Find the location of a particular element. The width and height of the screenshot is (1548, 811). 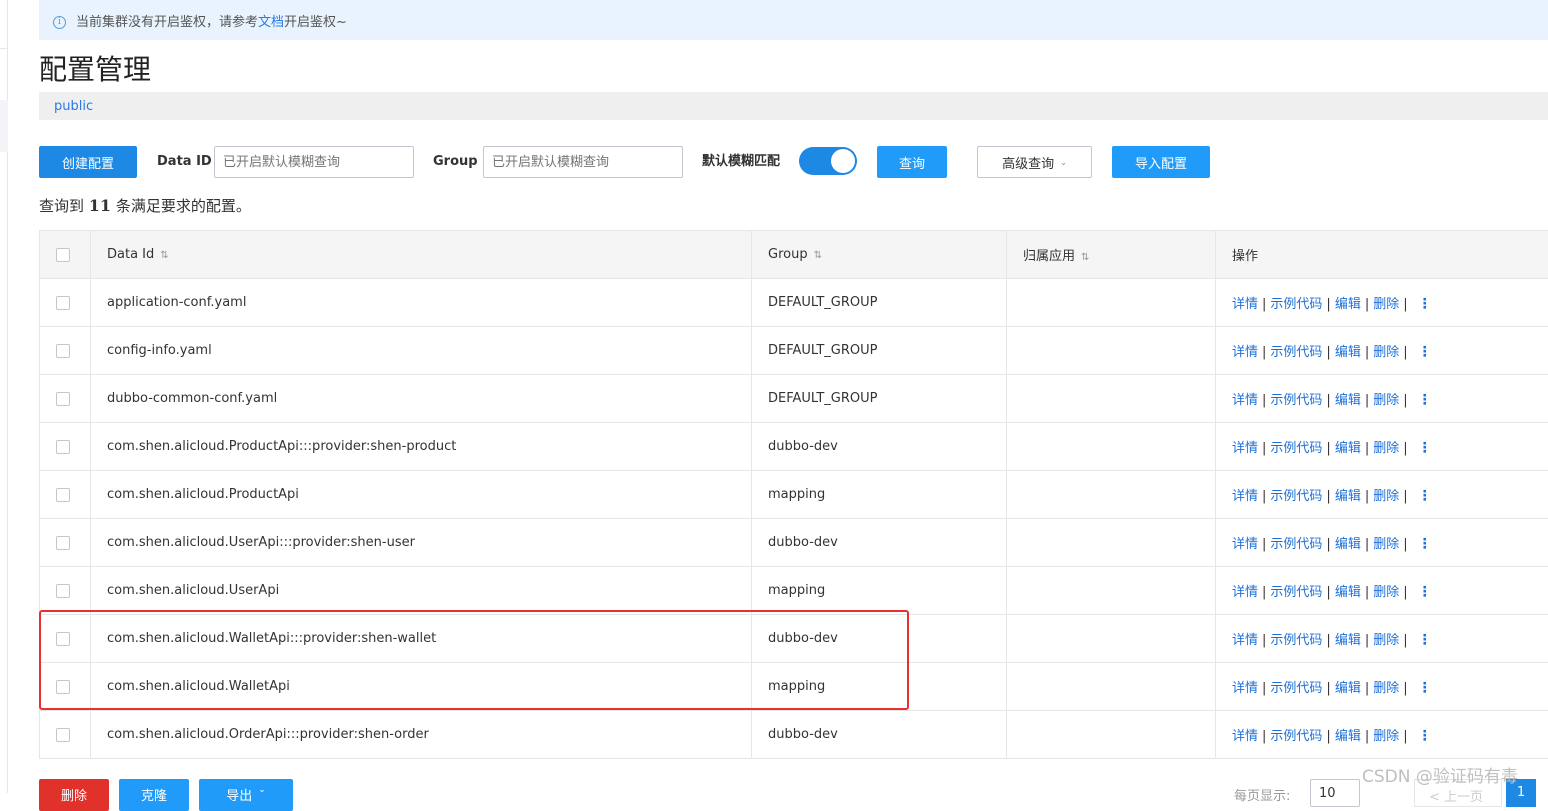

namespace-public: public is located at coordinates (73, 106).